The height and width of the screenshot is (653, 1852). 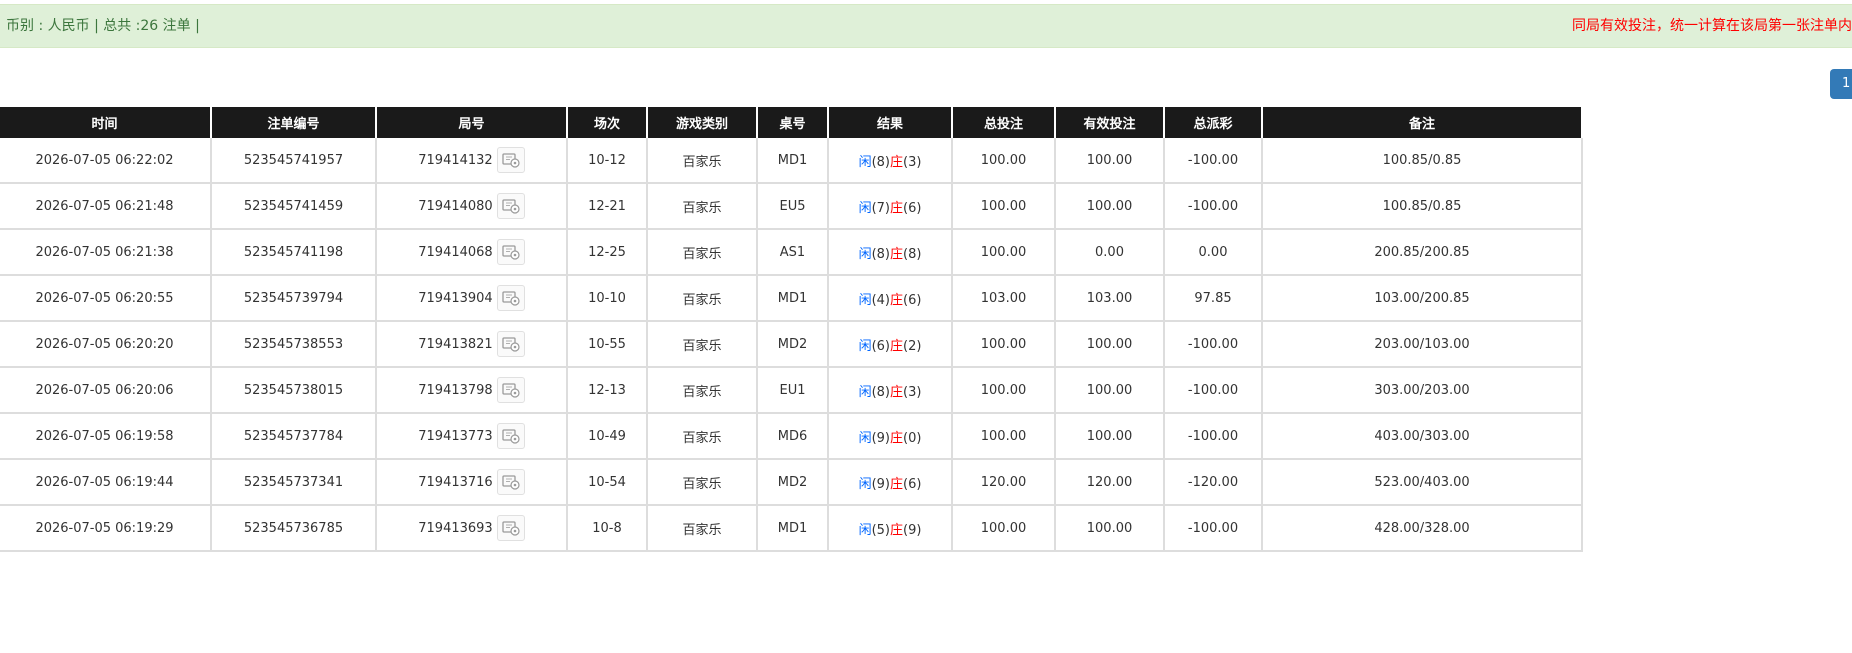 What do you see at coordinates (880, 392) in the screenshot?
I see `player-score: (8)` at bounding box center [880, 392].